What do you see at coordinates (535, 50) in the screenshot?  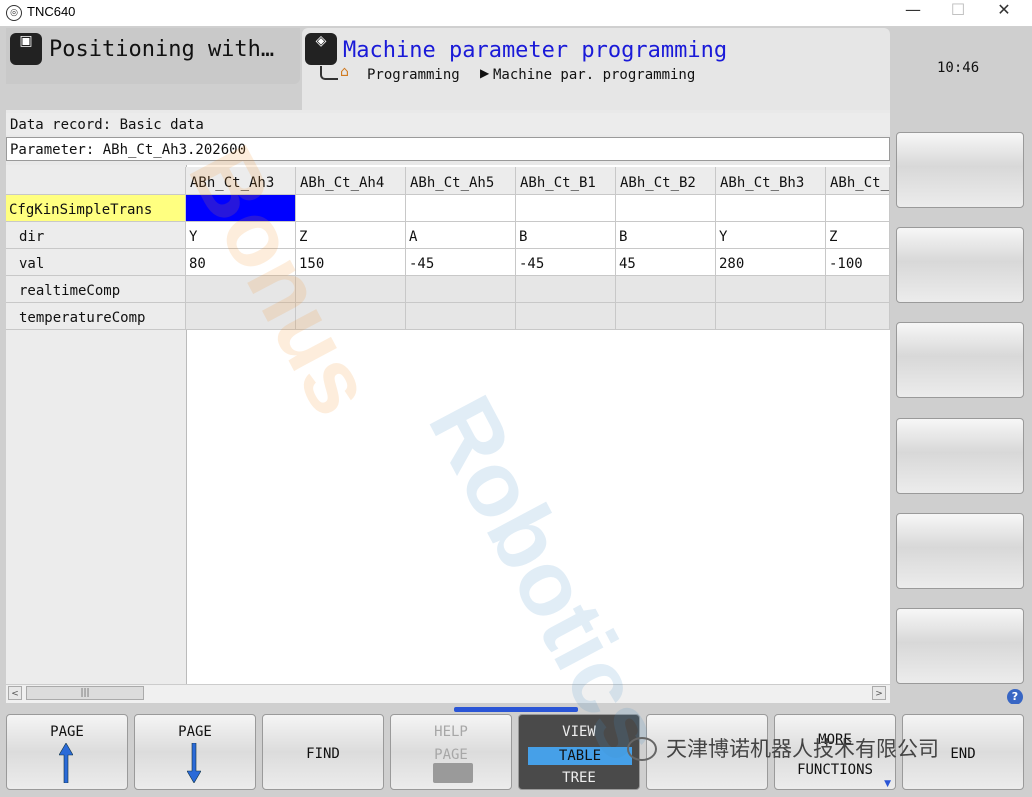 I see `mode-right-title: Machine parameter programming` at bounding box center [535, 50].